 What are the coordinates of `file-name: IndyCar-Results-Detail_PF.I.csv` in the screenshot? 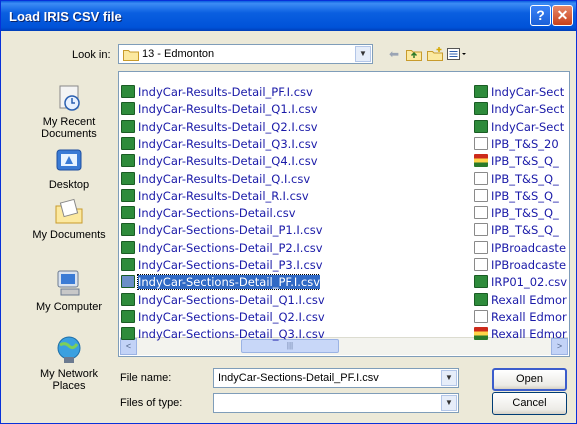 It's located at (225, 92).